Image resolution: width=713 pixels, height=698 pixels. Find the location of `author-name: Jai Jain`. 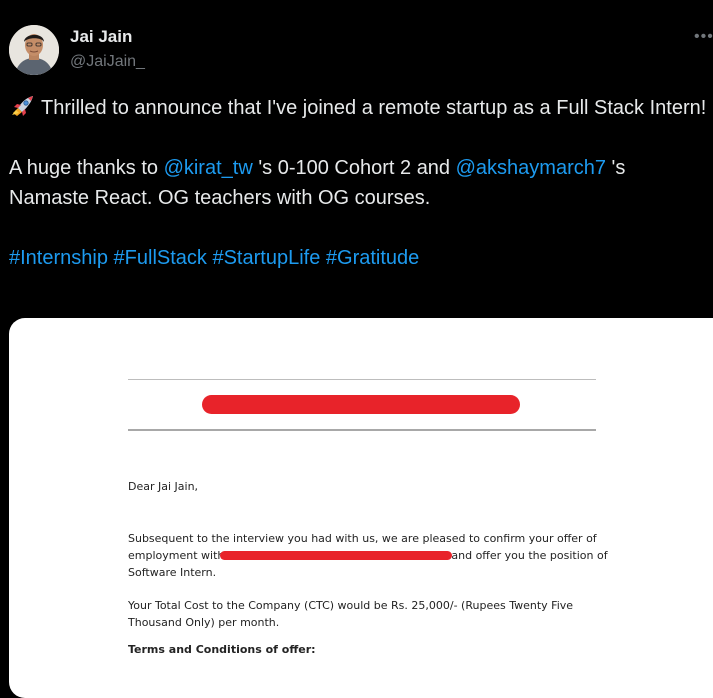

author-name: Jai Jain is located at coordinates (101, 37).